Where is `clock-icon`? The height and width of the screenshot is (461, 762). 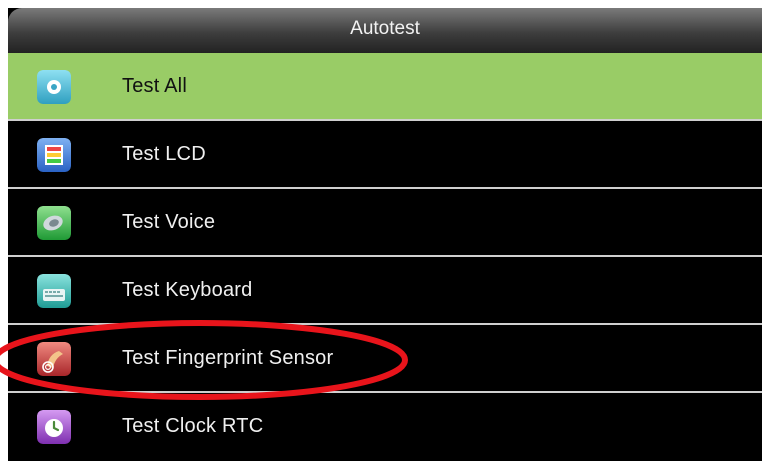
clock-icon is located at coordinates (54, 427).